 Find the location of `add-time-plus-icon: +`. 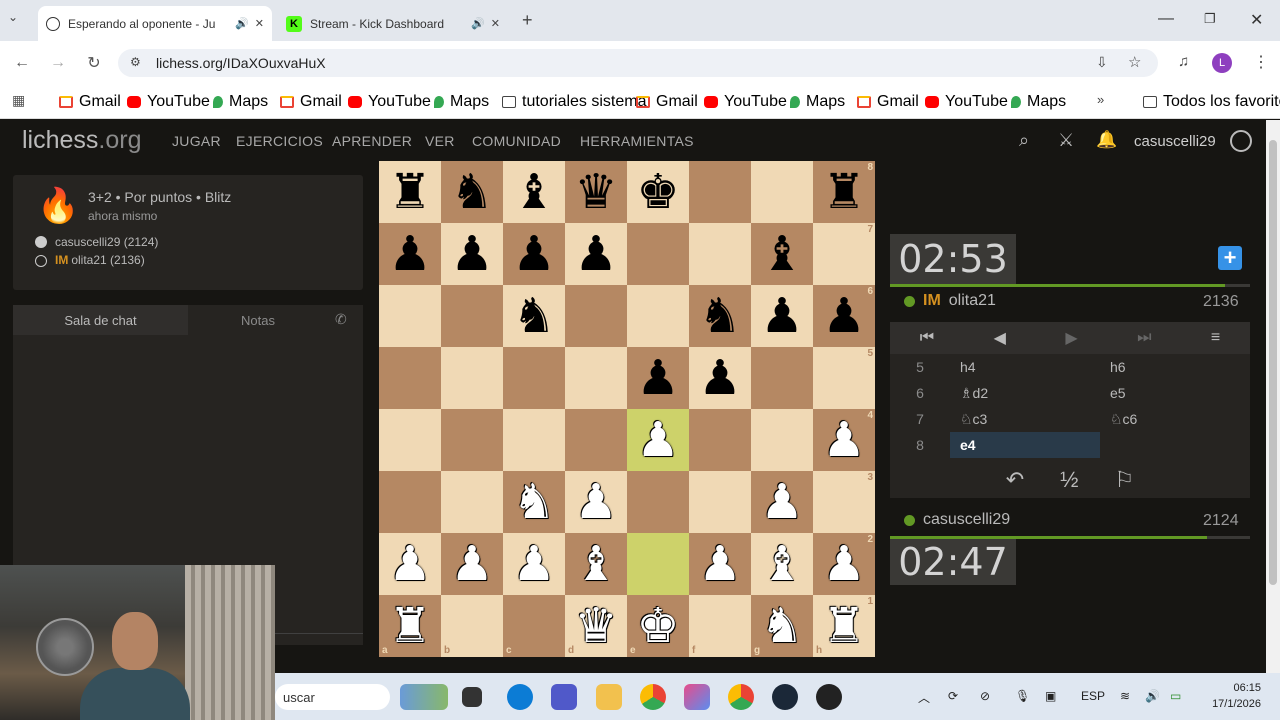

add-time-plus-icon: + is located at coordinates (1230, 257).